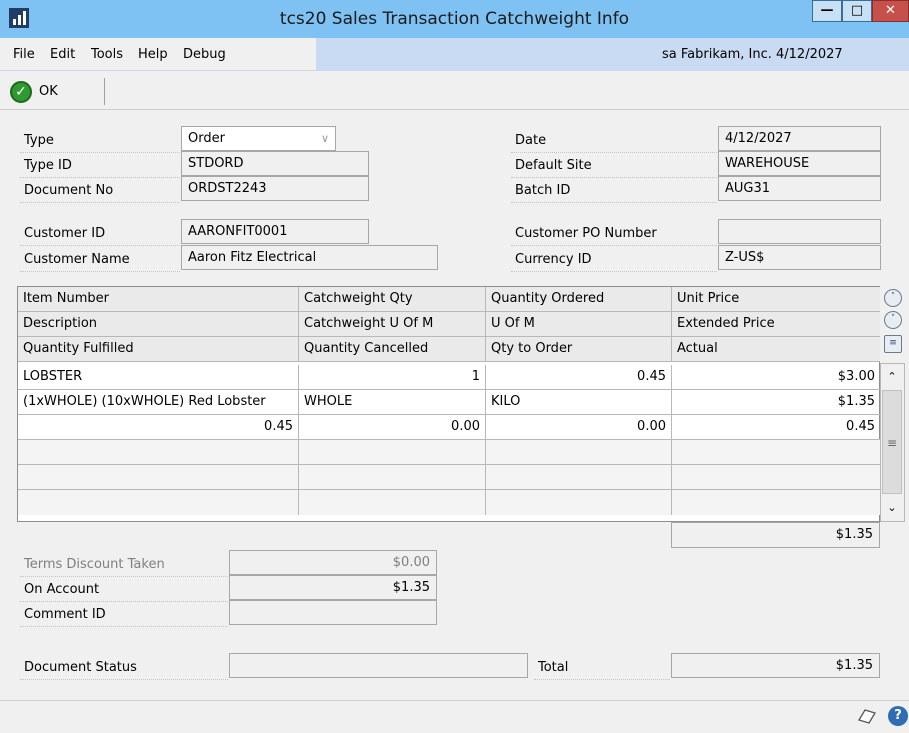 The width and height of the screenshot is (909, 733). I want to click on comment-id-field, so click(333, 612).